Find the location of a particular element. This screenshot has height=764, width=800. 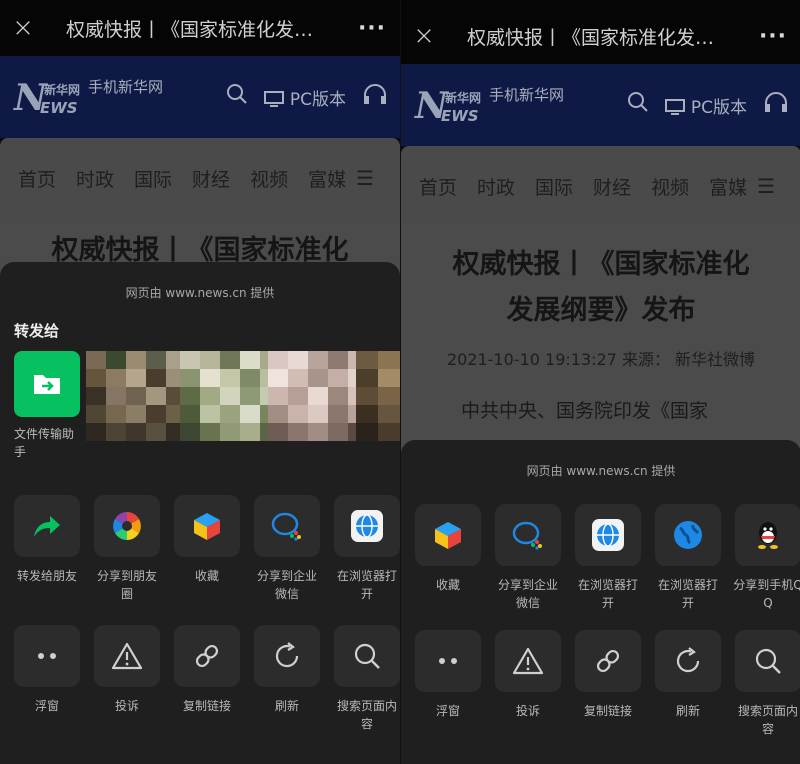

qq-icon is located at coordinates (767, 535).